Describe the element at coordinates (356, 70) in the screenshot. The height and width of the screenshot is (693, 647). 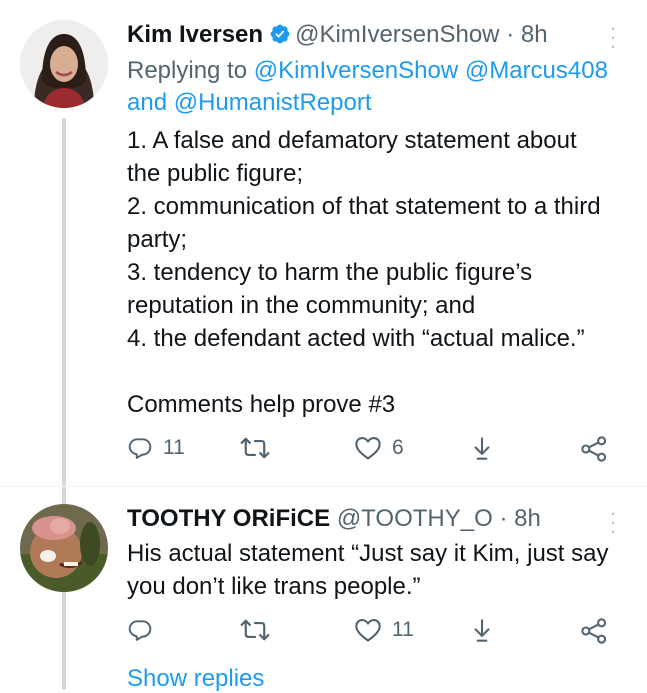
I see `mention-link: @KimIversenShow` at that location.